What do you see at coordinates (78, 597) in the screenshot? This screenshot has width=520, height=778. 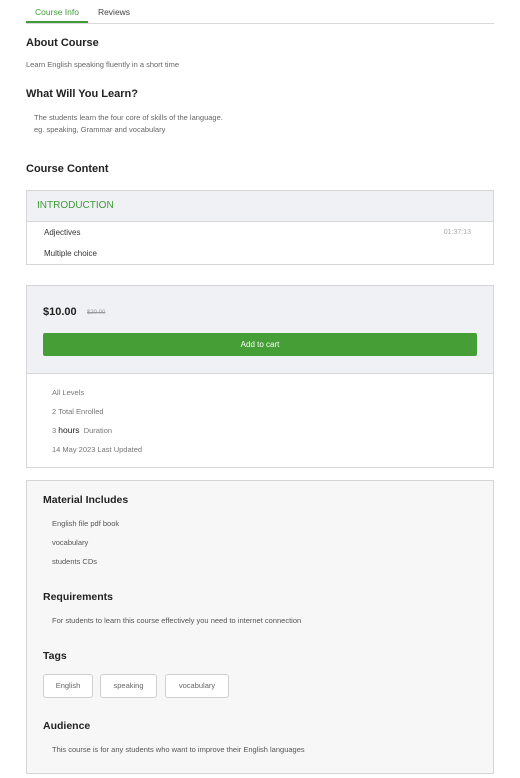 I see `requirements-heading: Requirements` at bounding box center [78, 597].